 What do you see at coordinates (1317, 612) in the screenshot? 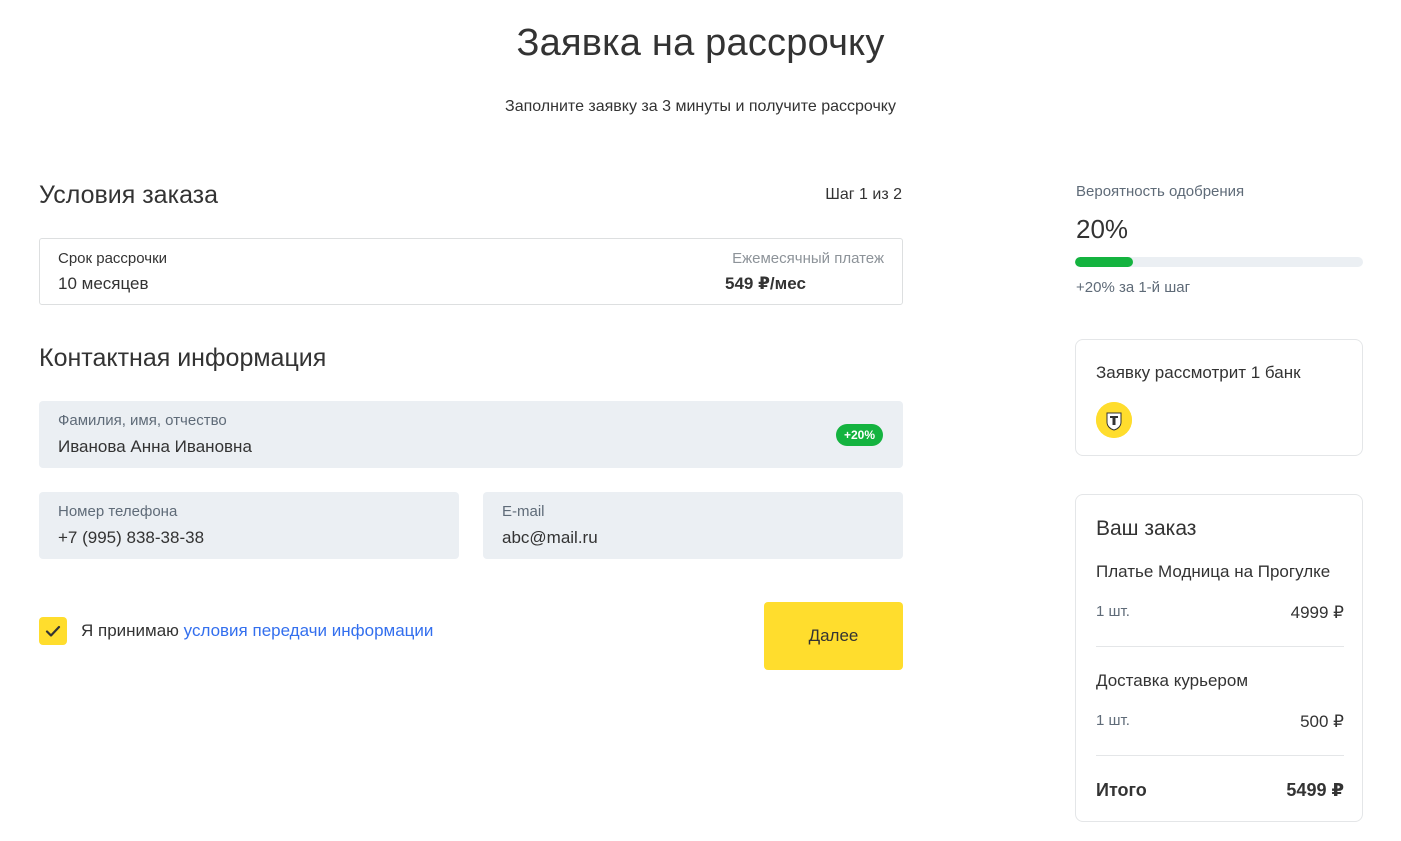
I see `order-item-price: 4999 ₽` at bounding box center [1317, 612].